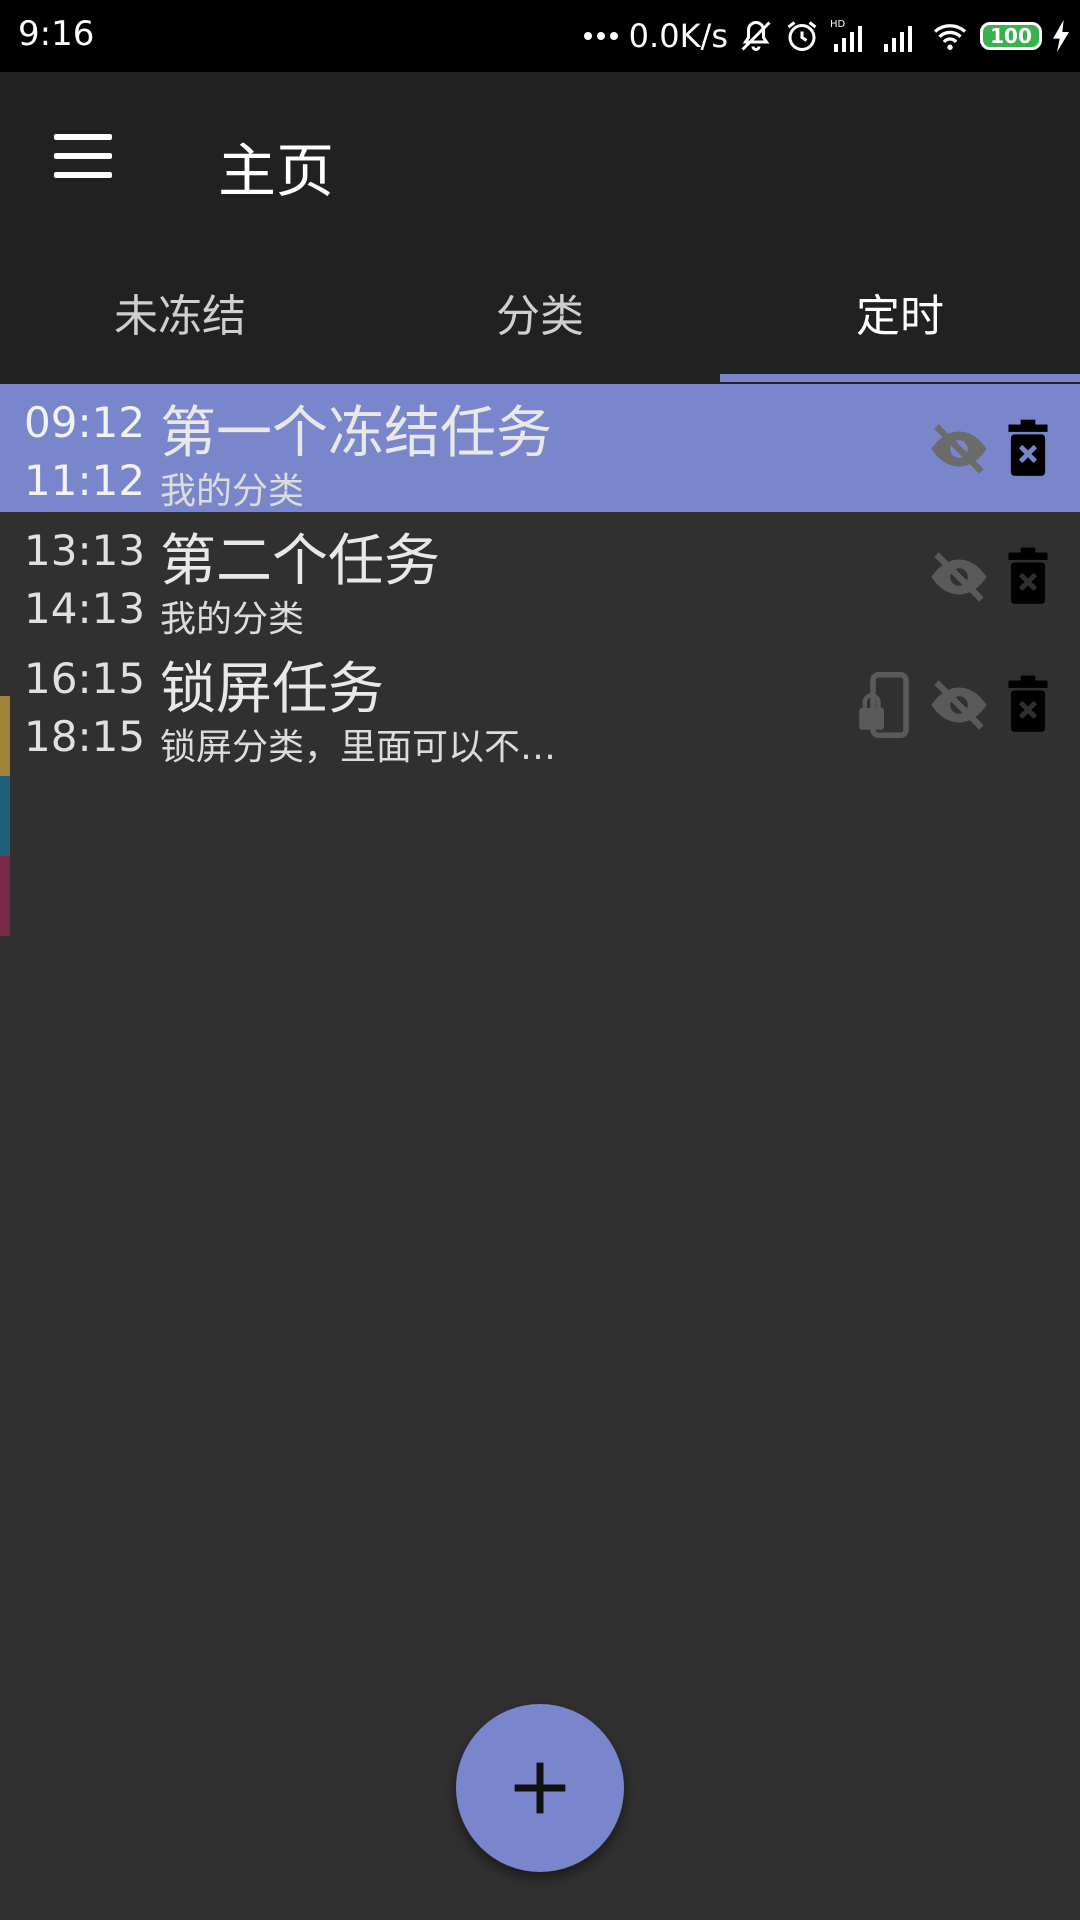 The height and width of the screenshot is (1920, 1080). What do you see at coordinates (950, 37) in the screenshot?
I see `wifi-icon` at bounding box center [950, 37].